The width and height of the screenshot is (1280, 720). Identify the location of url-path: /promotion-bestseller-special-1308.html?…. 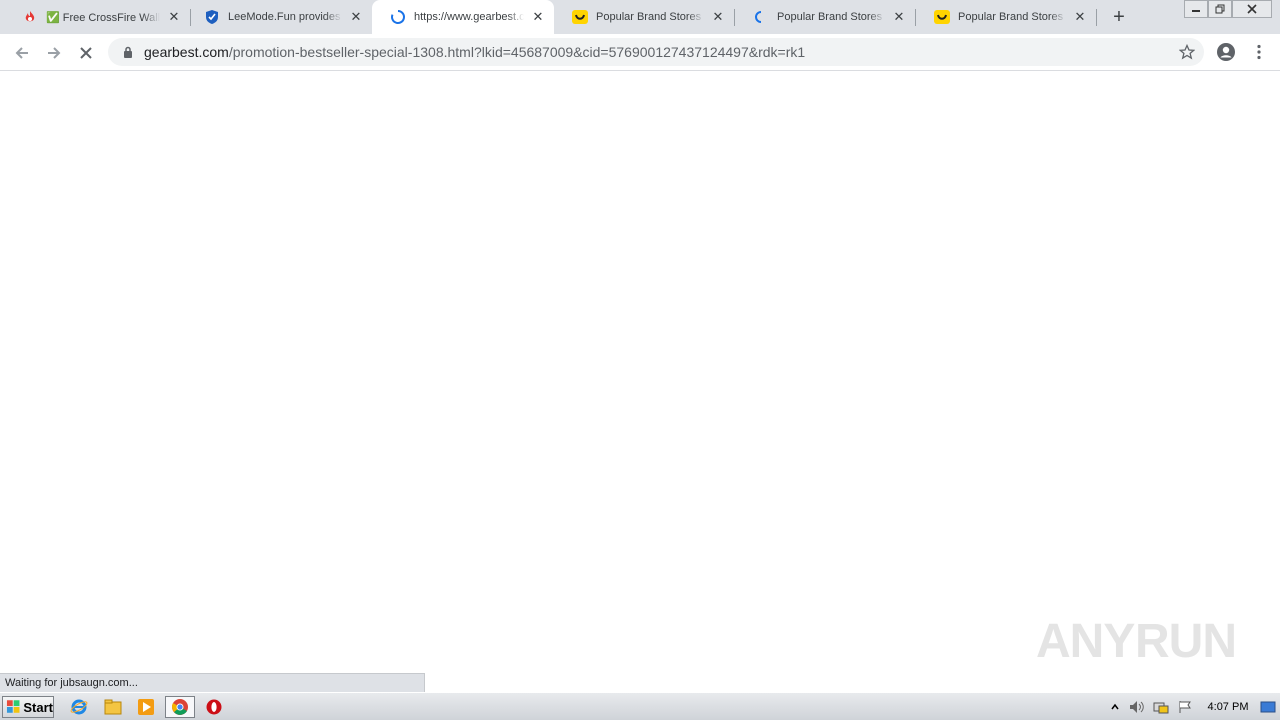
(517, 52).